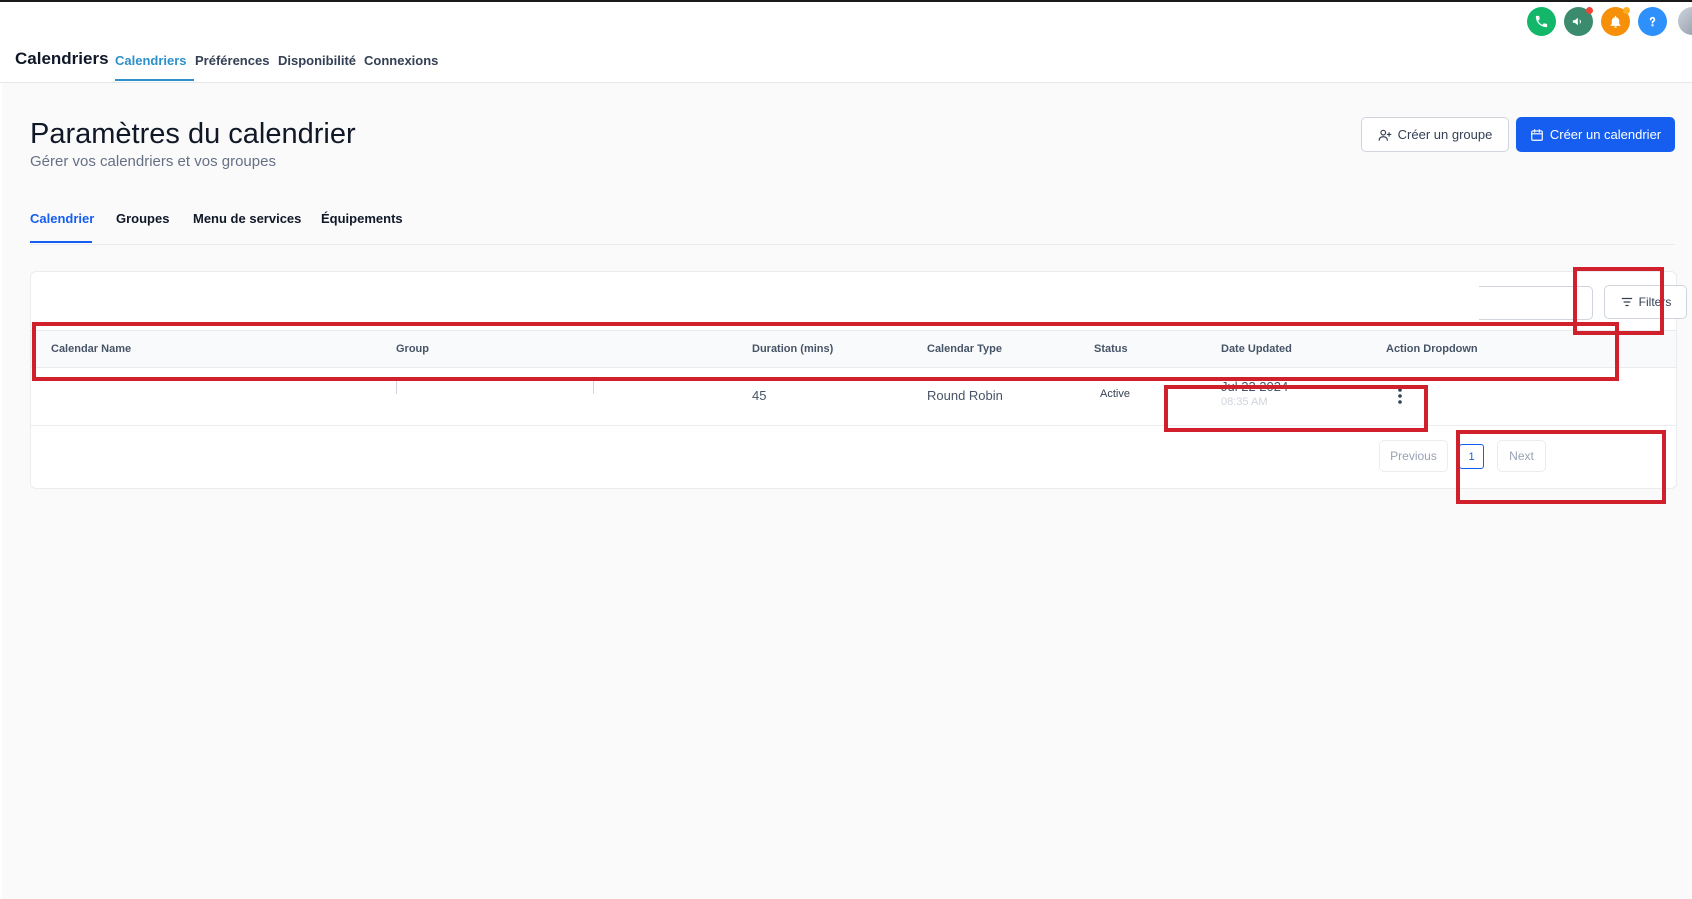 The image size is (1692, 899). Describe the element at coordinates (1471, 456) in the screenshot. I see `page-number-button: 1` at that location.